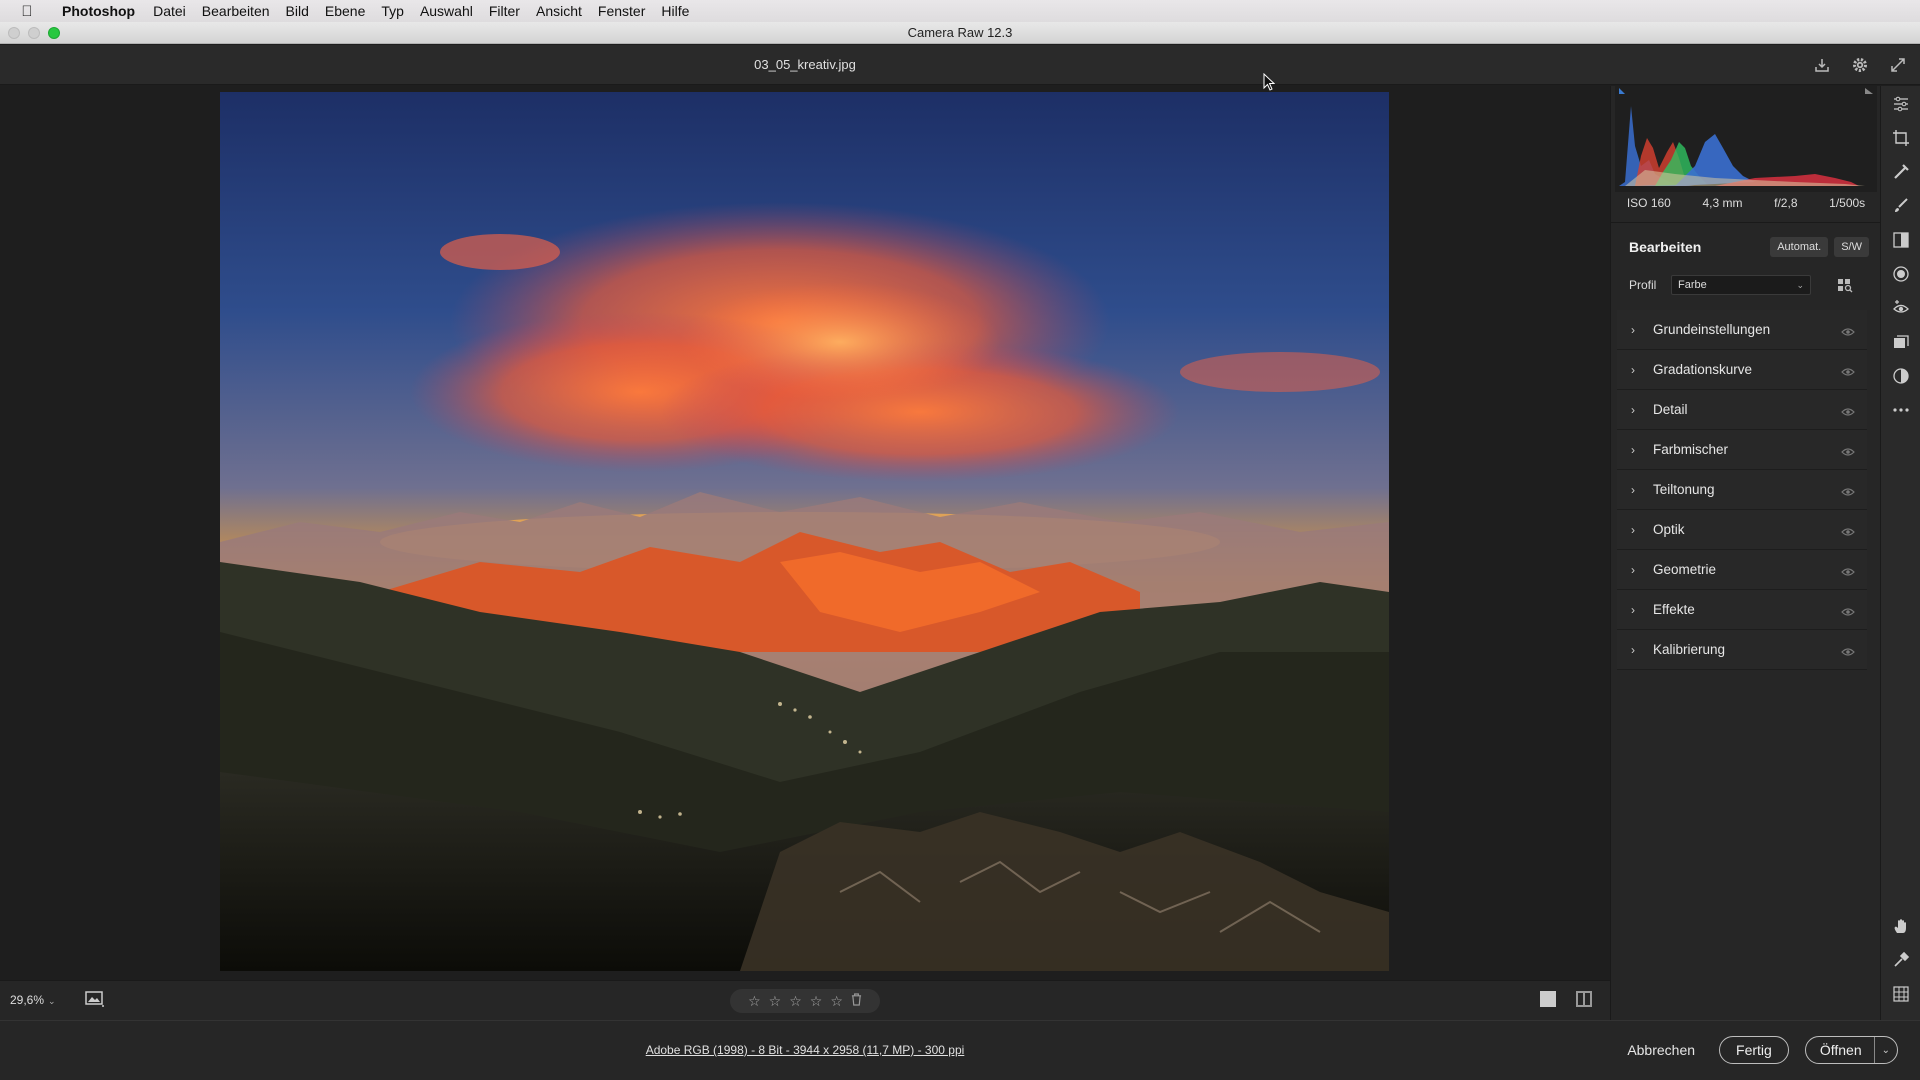 Image resolution: width=1920 pixels, height=1080 pixels. What do you see at coordinates (1847, 203) in the screenshot?
I see `exif-shutter: 1/500s` at bounding box center [1847, 203].